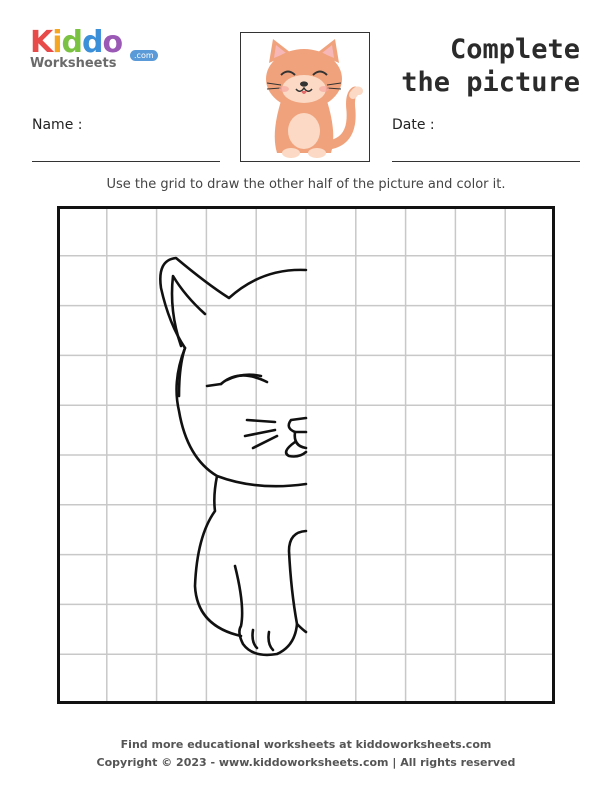  Describe the element at coordinates (57, 125) in the screenshot. I see `name-label: Name :` at that location.